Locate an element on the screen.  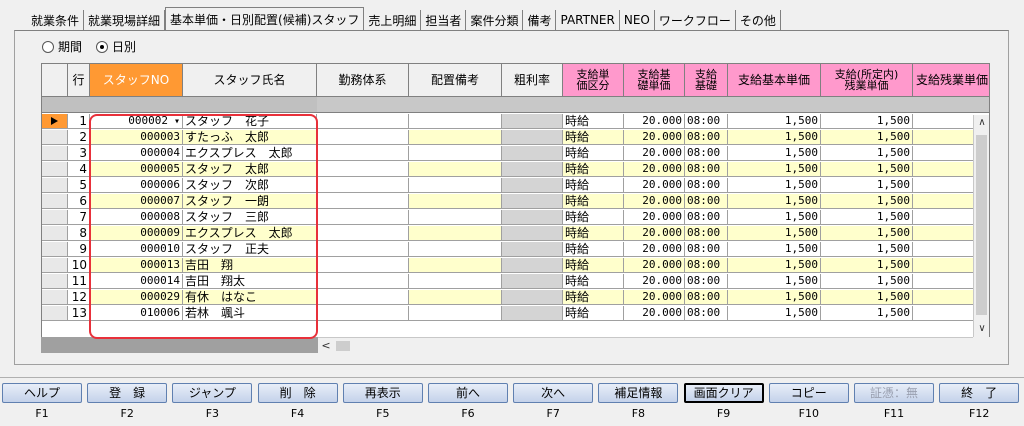
horizontal-scroll-thumb is located at coordinates (343, 346).